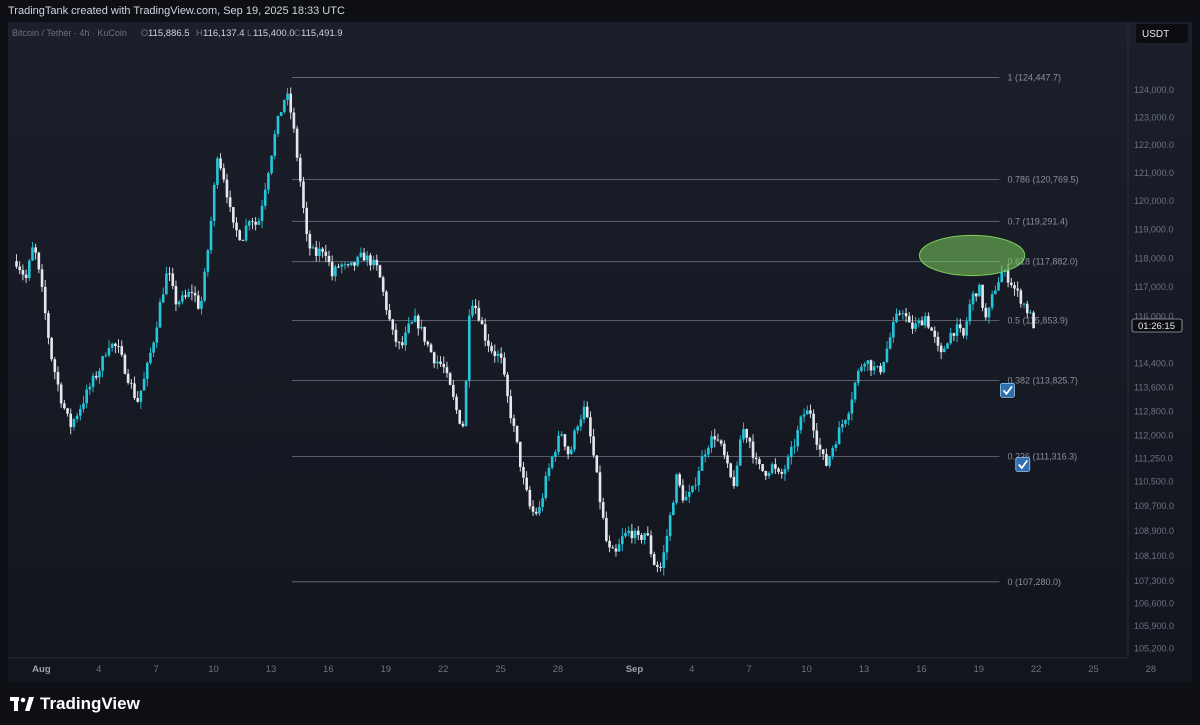  What do you see at coordinates (69, 33) in the screenshot?
I see `symbol-name: Bitcoin / Tether · 4h · KuCoin` at bounding box center [69, 33].